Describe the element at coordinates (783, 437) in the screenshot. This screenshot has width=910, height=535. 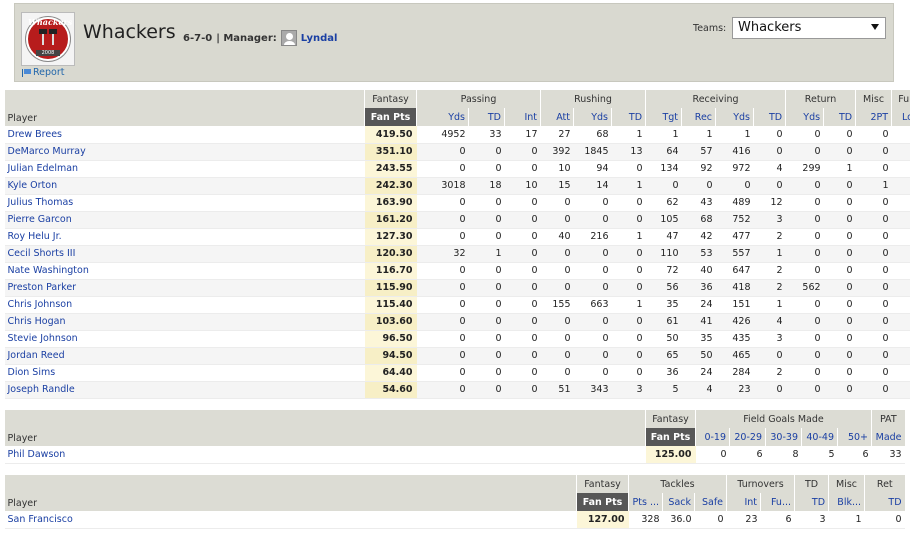
I see `column-header: 30-39` at that location.